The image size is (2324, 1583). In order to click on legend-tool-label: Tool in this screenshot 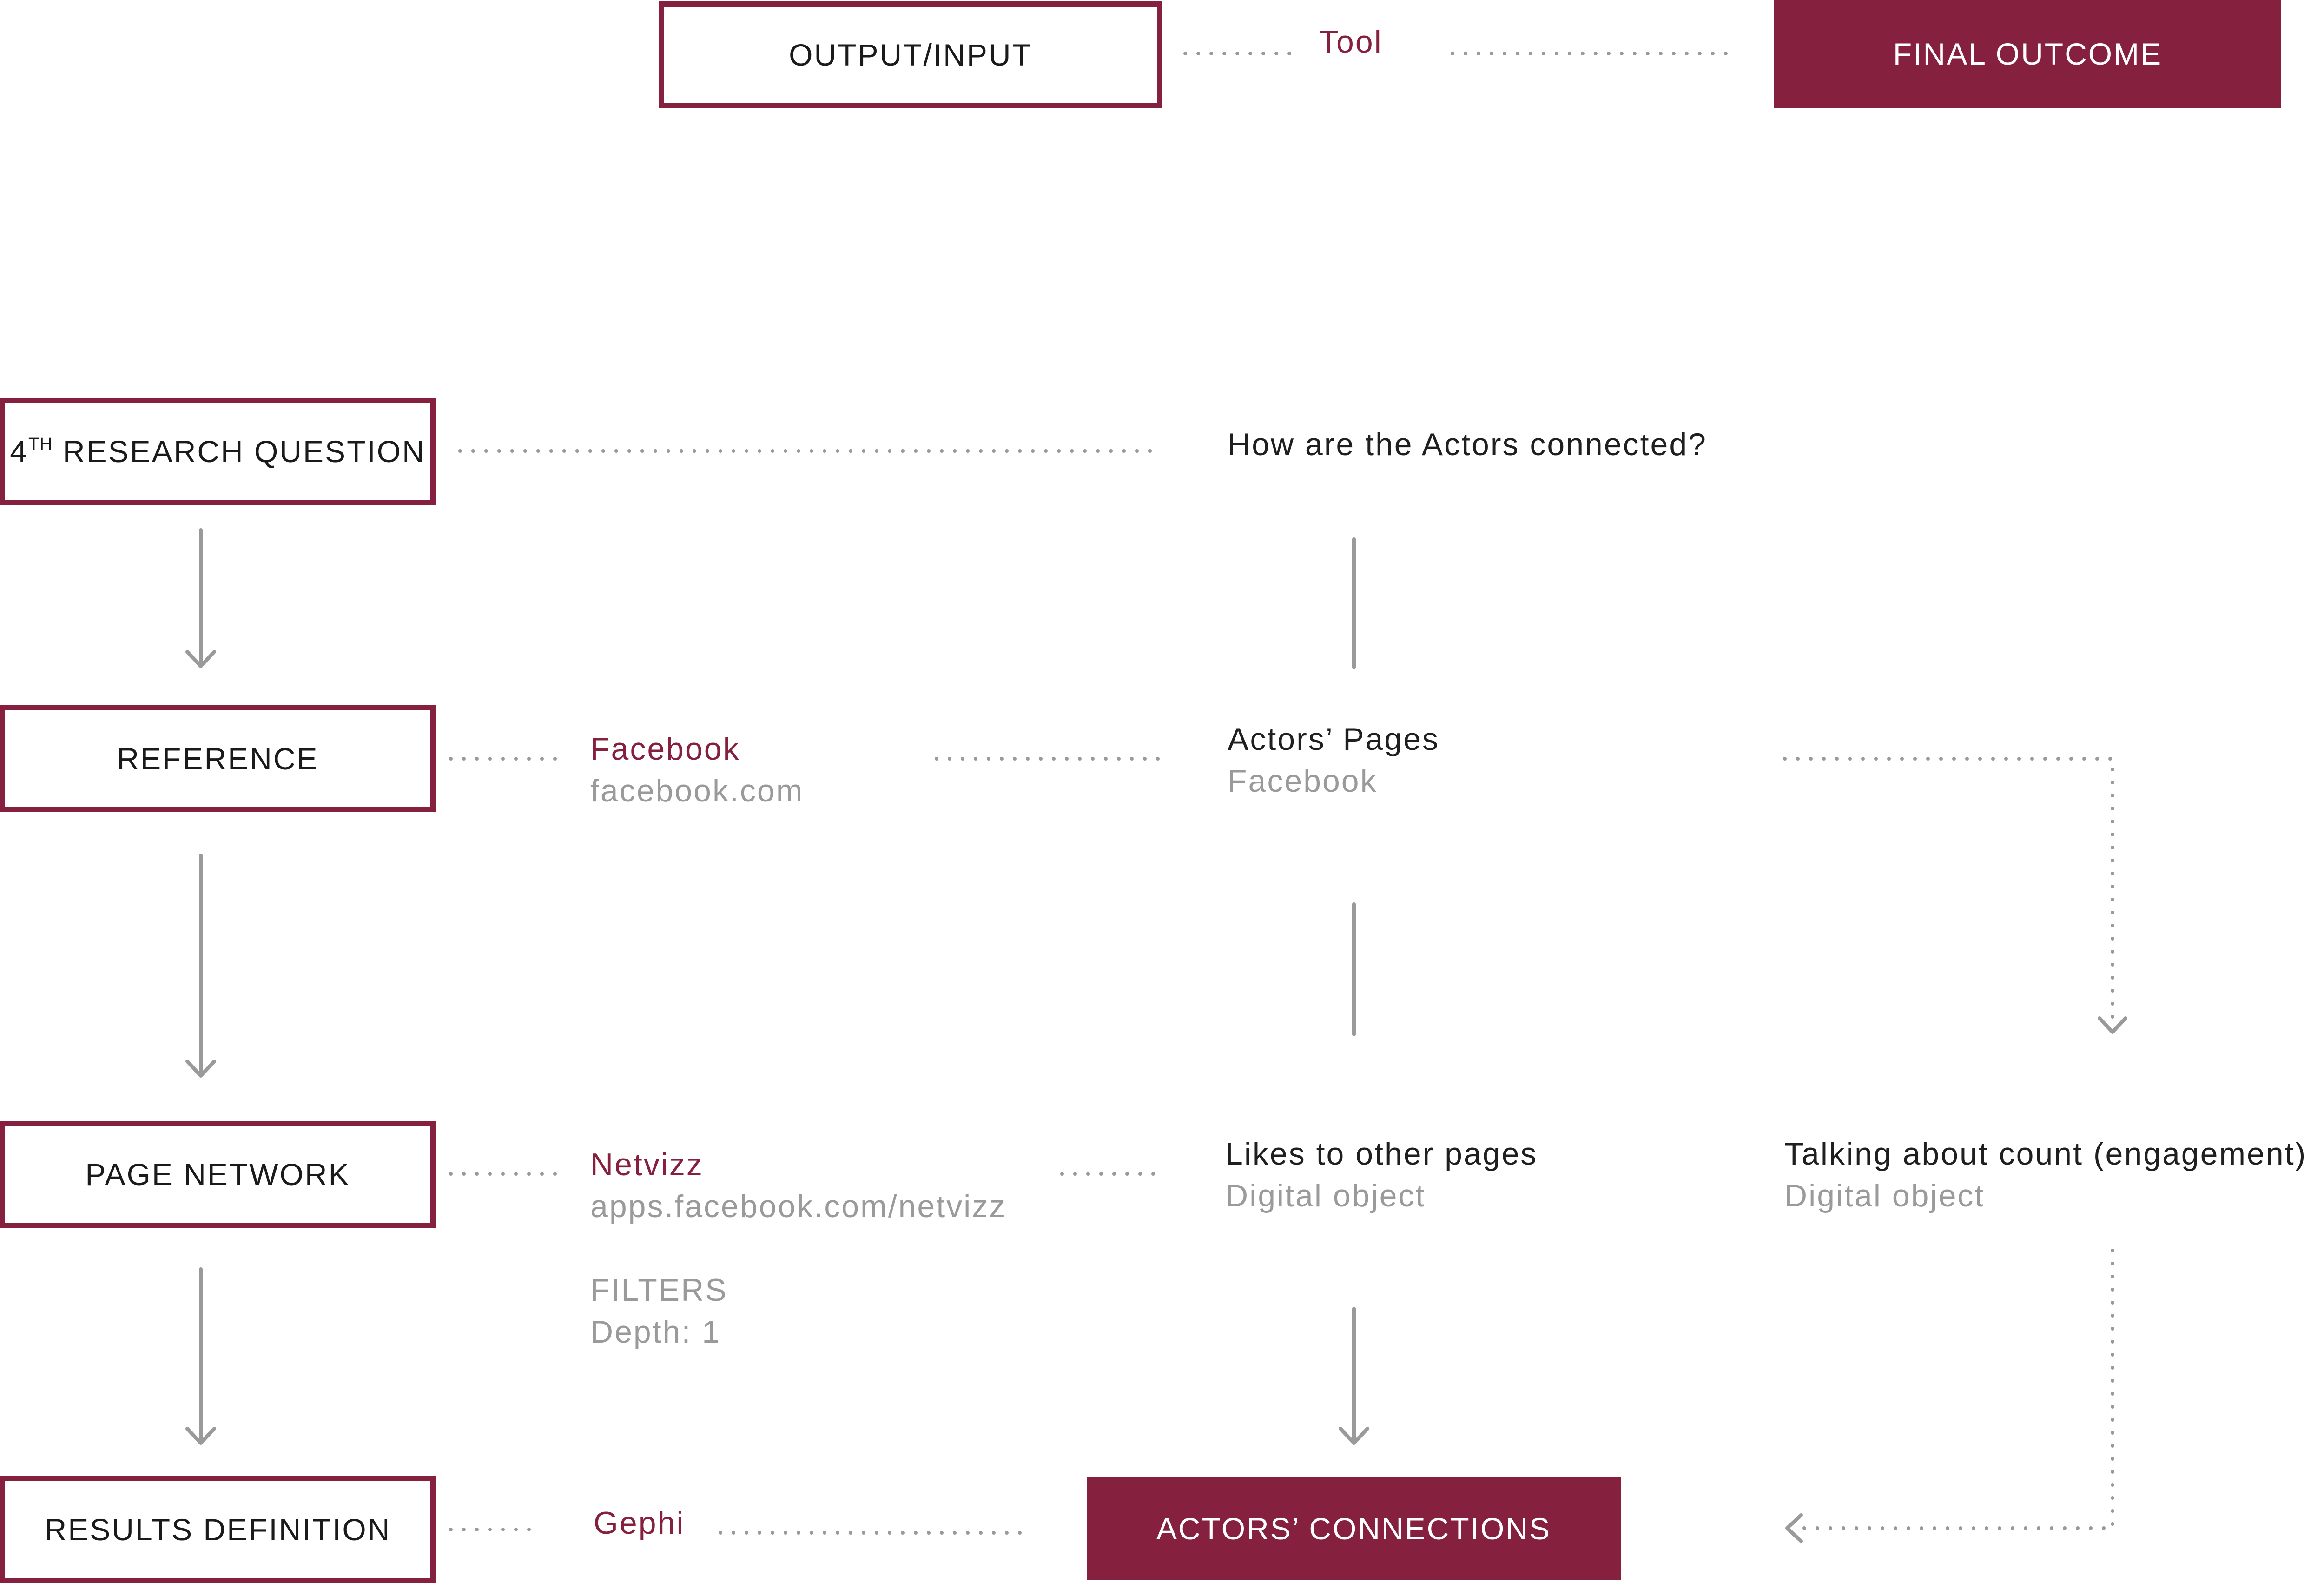, I will do `click(1351, 42)`.